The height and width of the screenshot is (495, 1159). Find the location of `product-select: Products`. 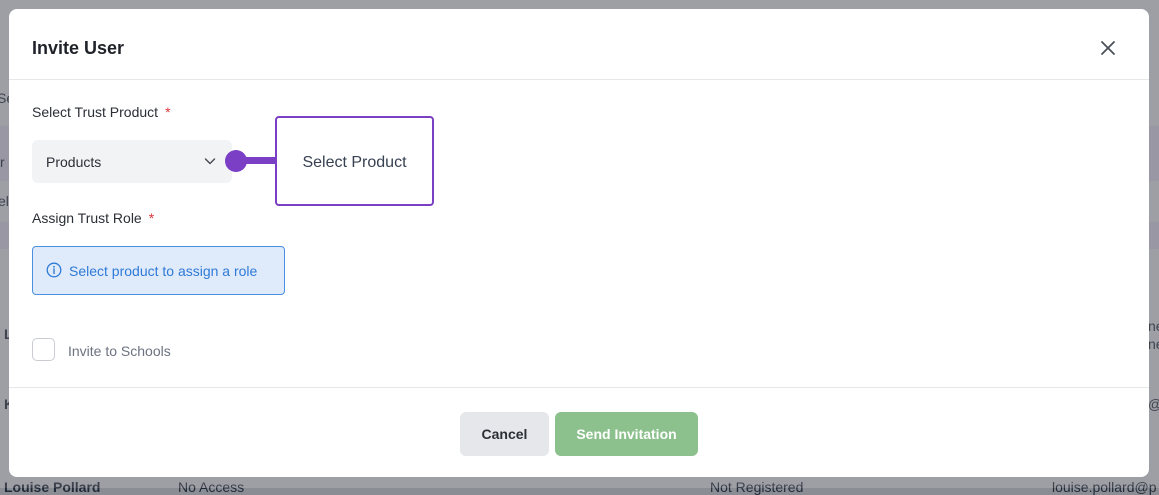

product-select: Products is located at coordinates (132, 161).